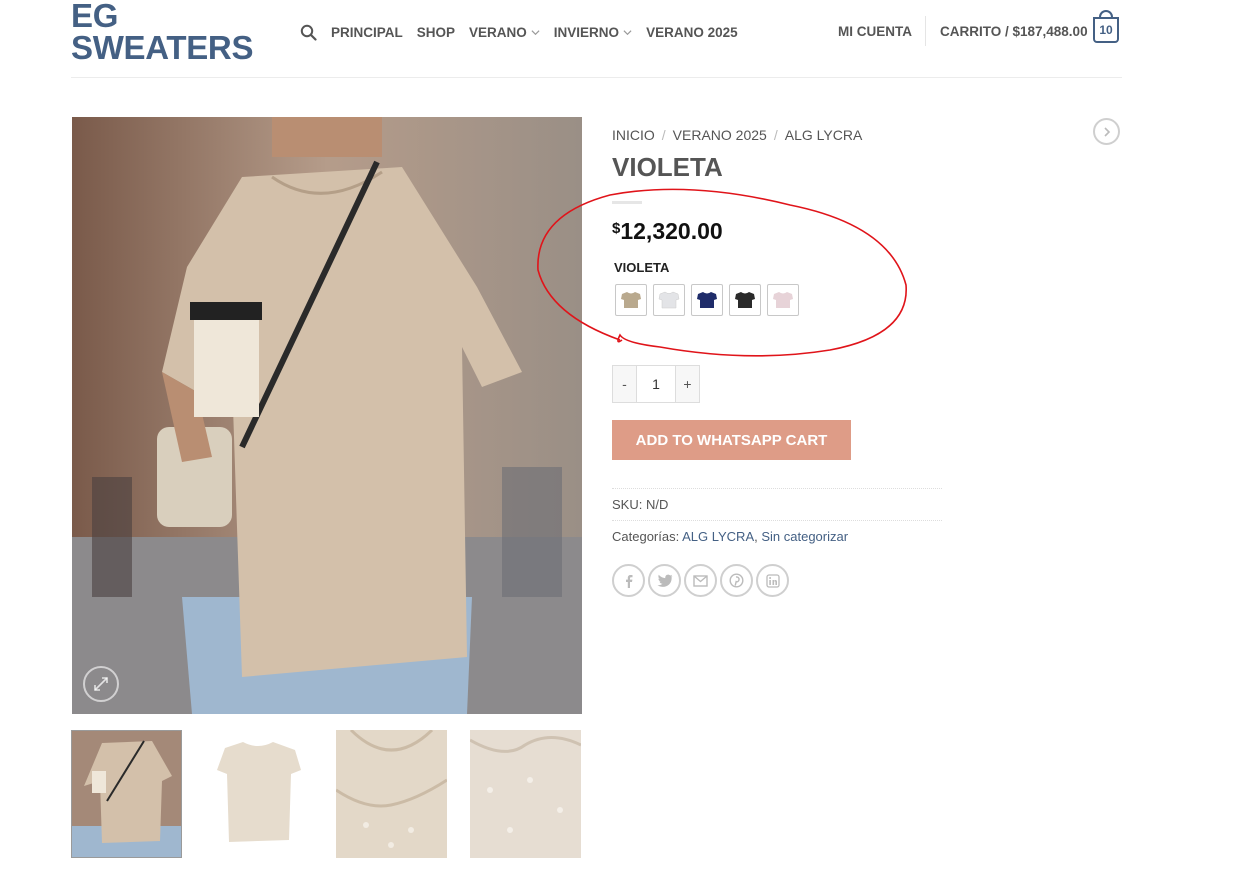 The height and width of the screenshot is (880, 1243). I want to click on header-divider-line, so click(596, 77).